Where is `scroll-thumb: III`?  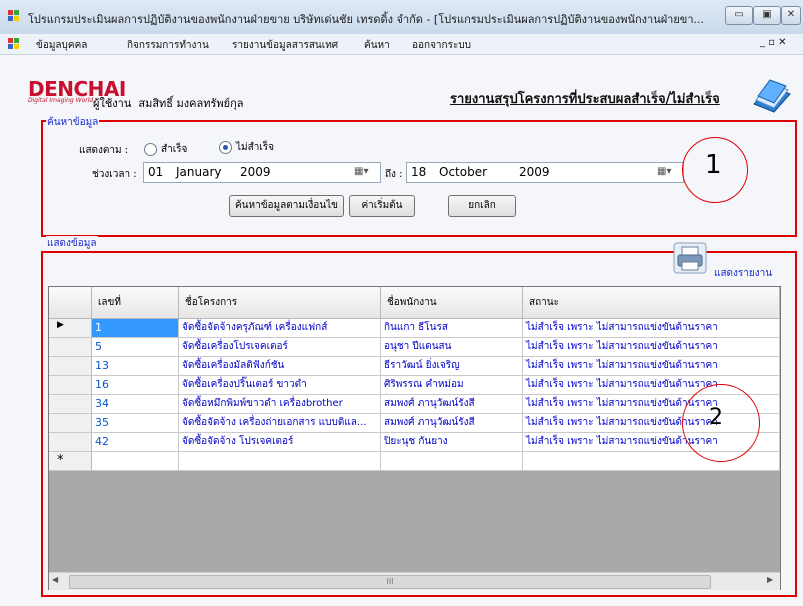
scroll-thumb: III is located at coordinates (390, 582).